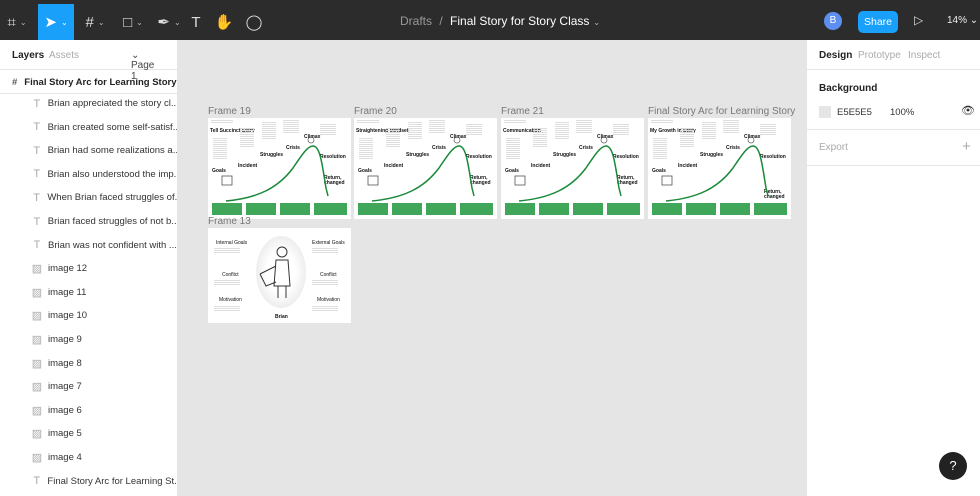  I want to click on internal-goals-heading: Internal Goals, so click(232, 243).